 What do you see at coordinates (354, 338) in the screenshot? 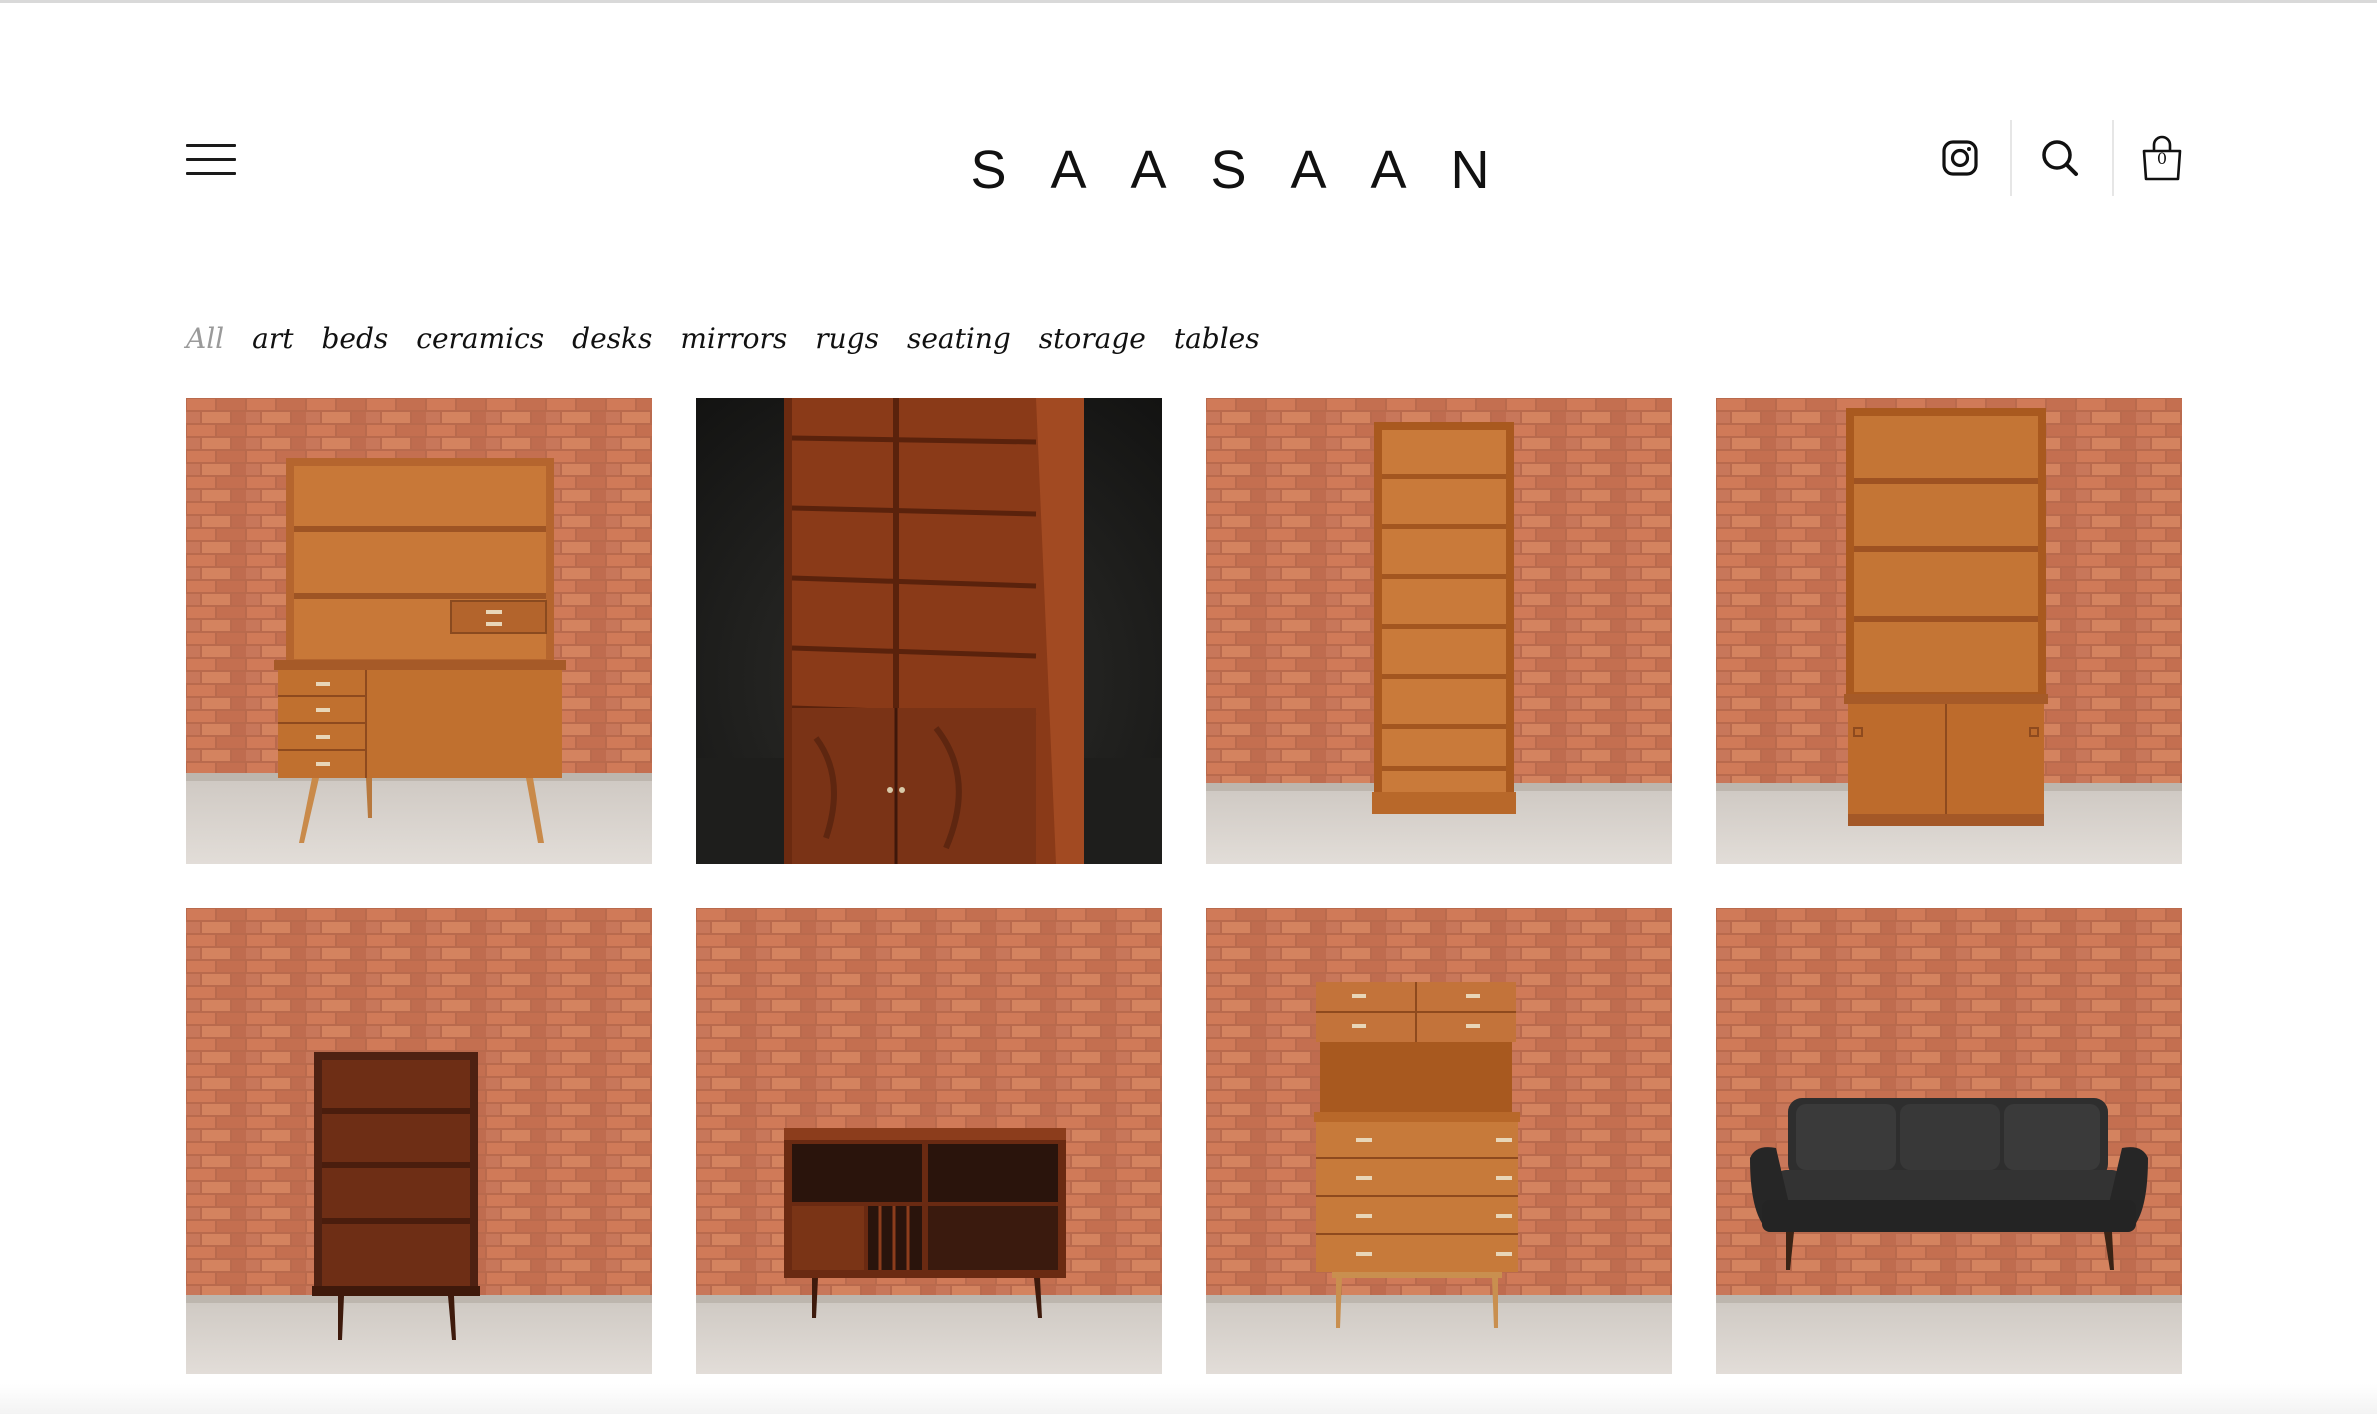
I see `filter-beds: beds` at bounding box center [354, 338].